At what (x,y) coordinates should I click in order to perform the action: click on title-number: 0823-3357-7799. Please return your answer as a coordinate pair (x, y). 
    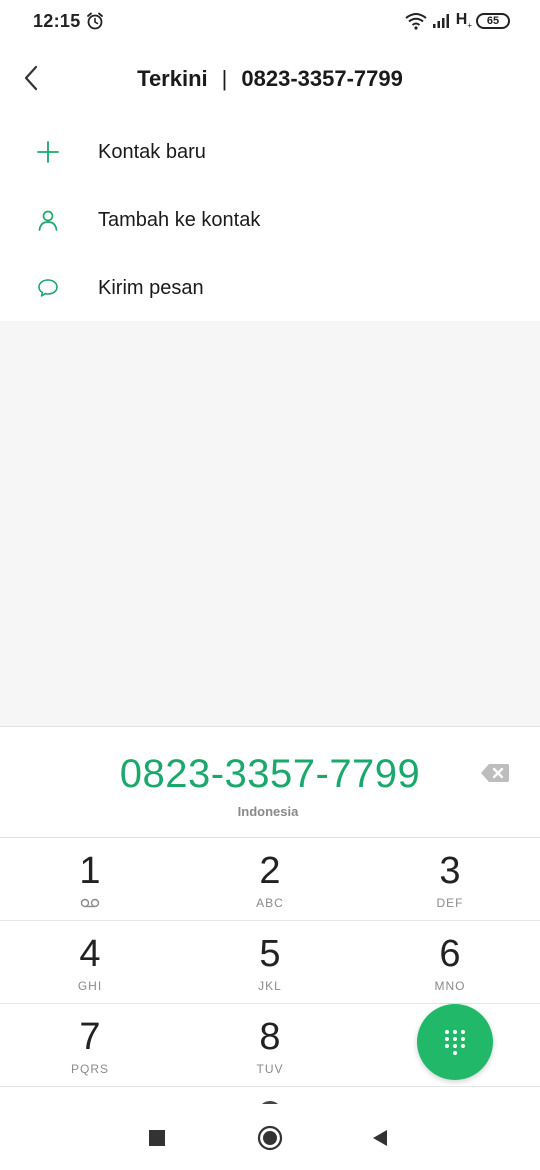
    Looking at the image, I should click on (322, 78).